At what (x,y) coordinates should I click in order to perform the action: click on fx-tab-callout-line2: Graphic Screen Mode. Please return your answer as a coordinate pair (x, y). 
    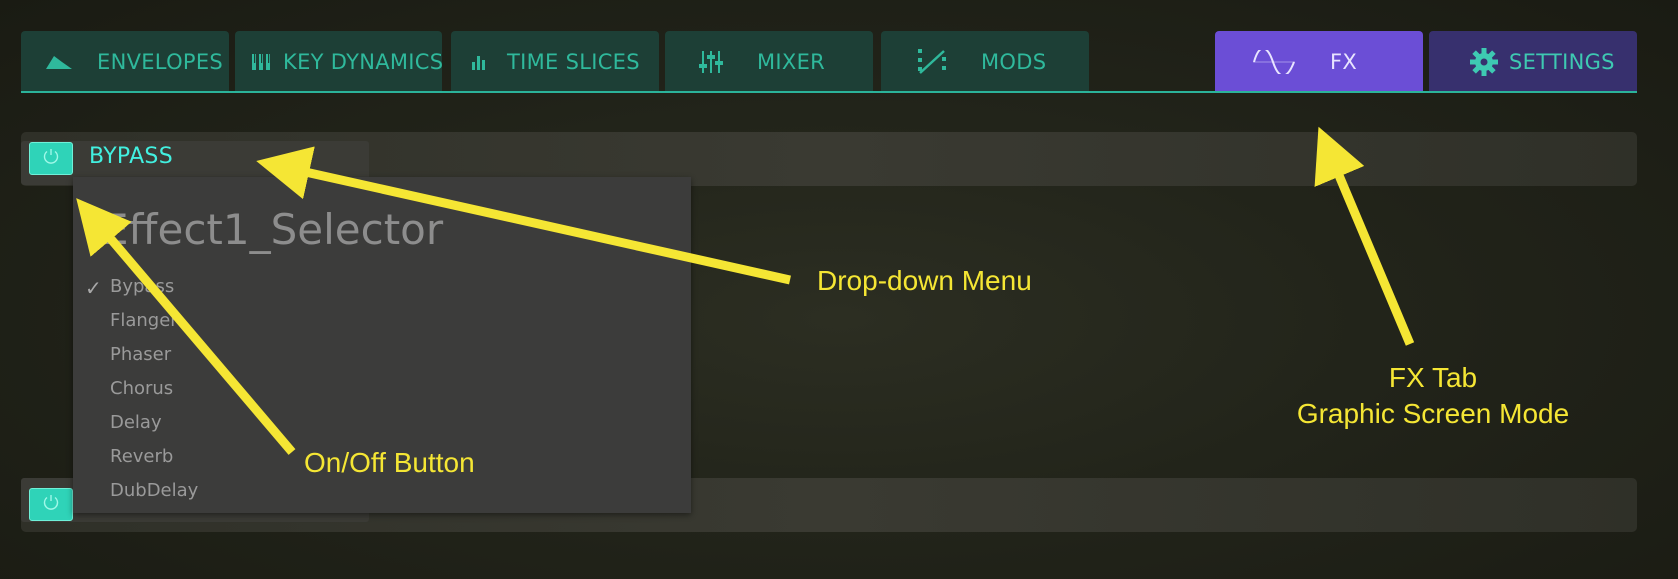
    Looking at the image, I should click on (1433, 413).